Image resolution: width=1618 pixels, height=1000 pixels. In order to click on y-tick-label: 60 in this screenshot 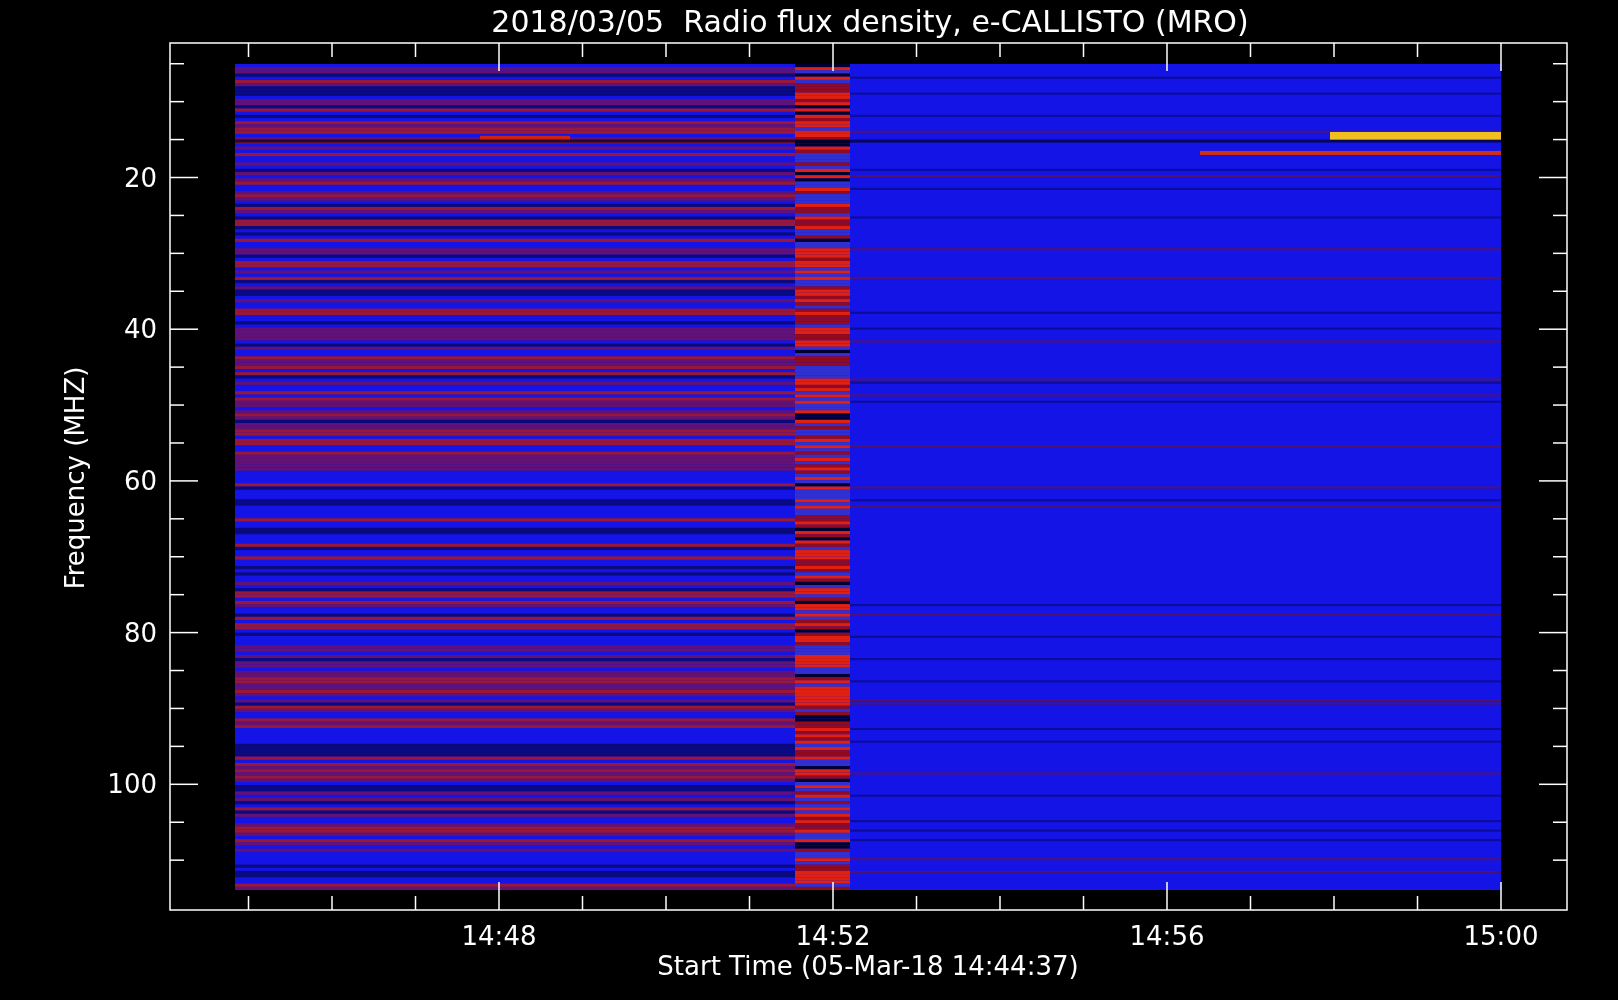, I will do `click(140, 480)`.